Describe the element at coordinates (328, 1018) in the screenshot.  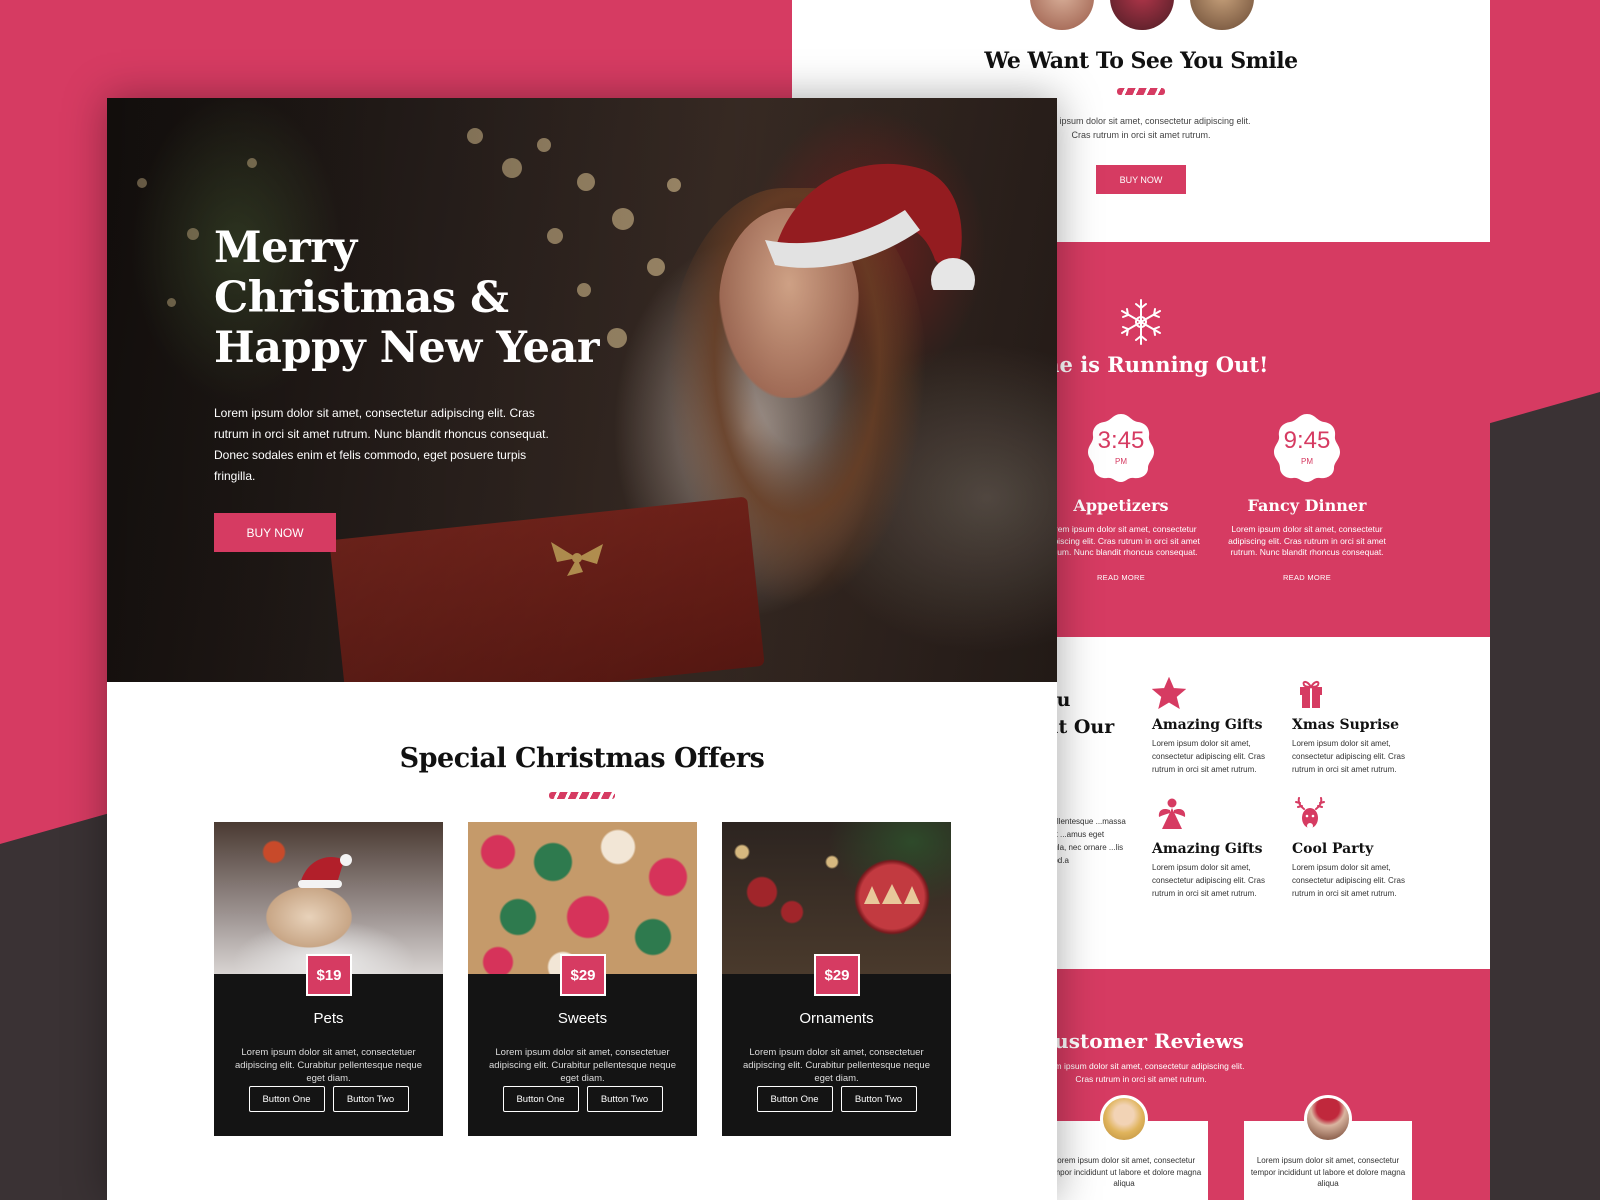
I see `offer-name: Pets` at that location.